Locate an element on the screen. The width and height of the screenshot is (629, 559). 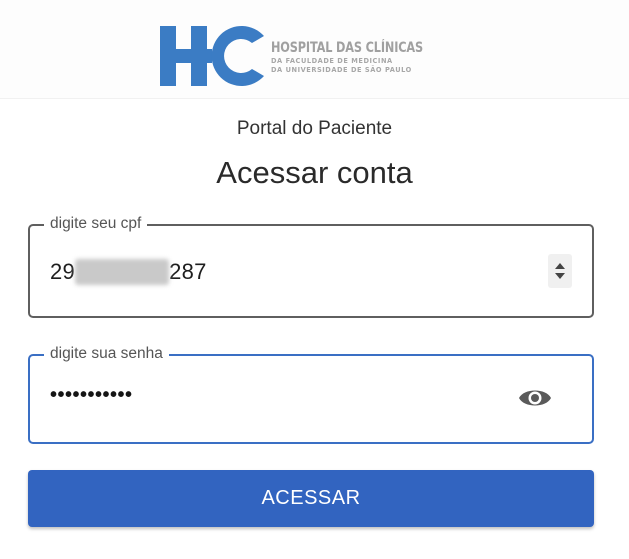
cpf-field-label: digite seu cpf is located at coordinates (96, 224).